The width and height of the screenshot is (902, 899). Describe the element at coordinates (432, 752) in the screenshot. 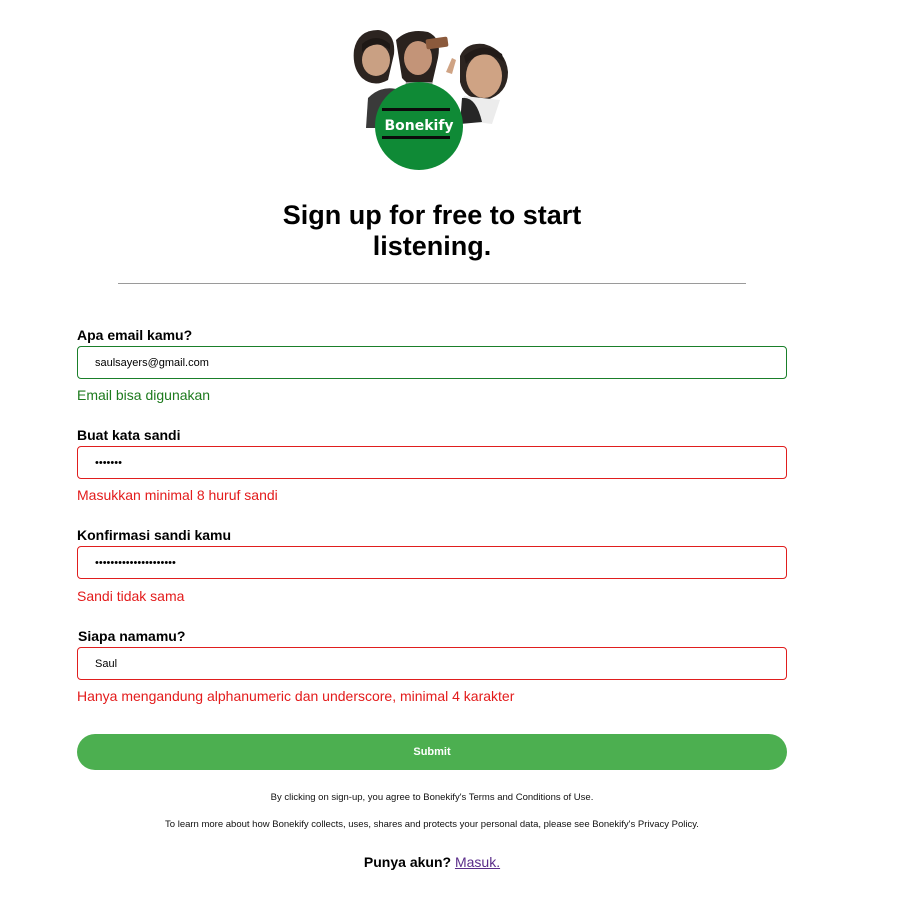

I see `submit-button: Submit` at that location.